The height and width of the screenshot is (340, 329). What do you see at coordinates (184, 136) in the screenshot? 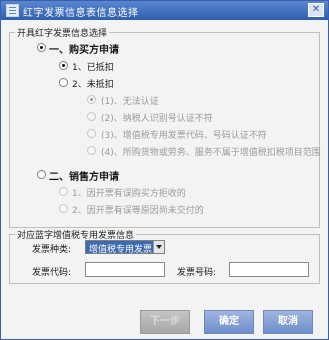
I see `reason-3-label: (3)、增值税专用发票代码、号码认证不符` at bounding box center [184, 136].